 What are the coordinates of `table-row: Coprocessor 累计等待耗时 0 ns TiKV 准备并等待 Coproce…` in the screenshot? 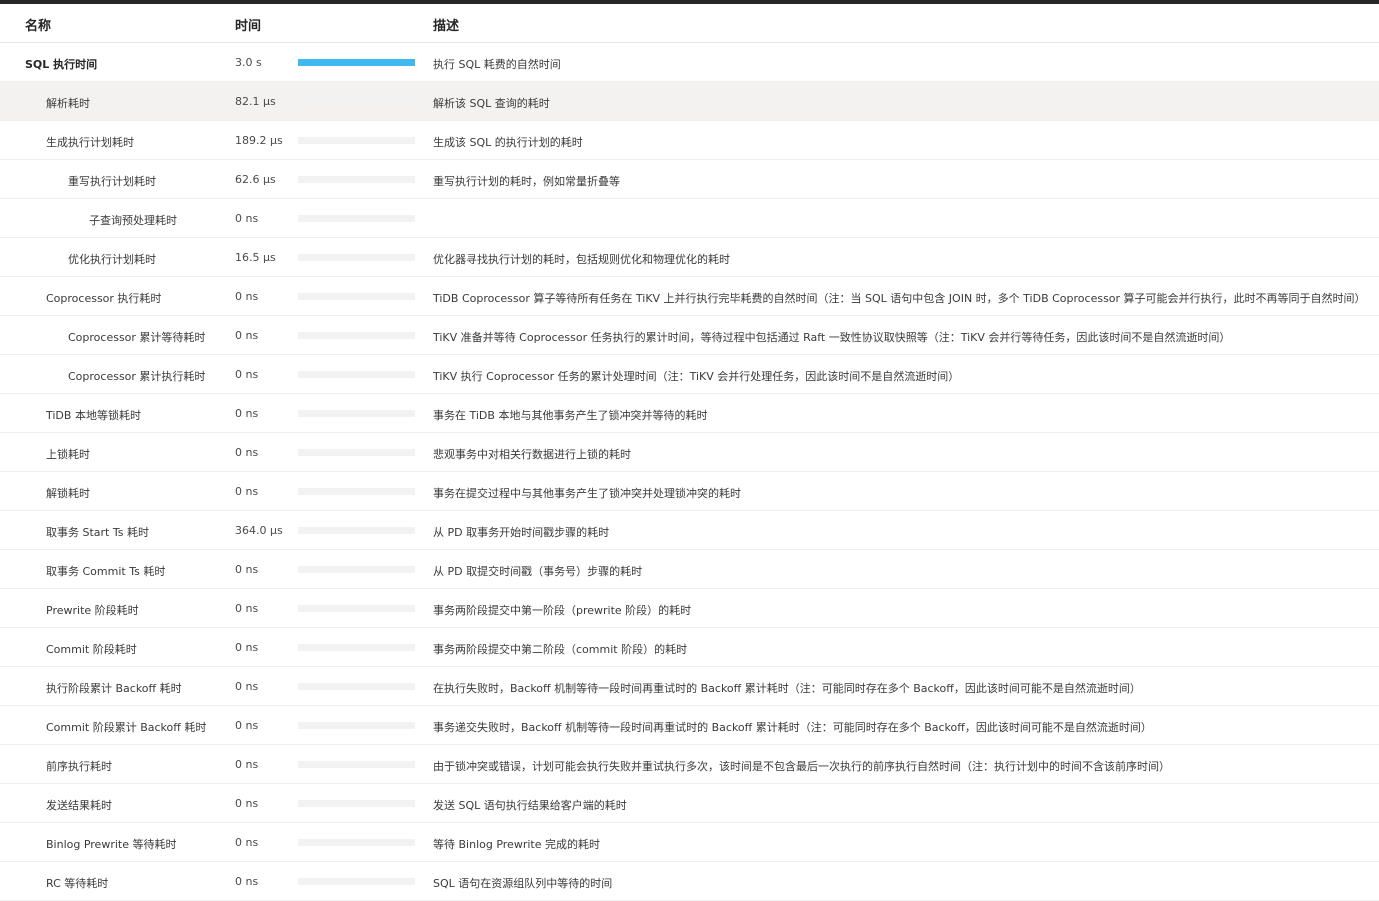 It's located at (689, 335).